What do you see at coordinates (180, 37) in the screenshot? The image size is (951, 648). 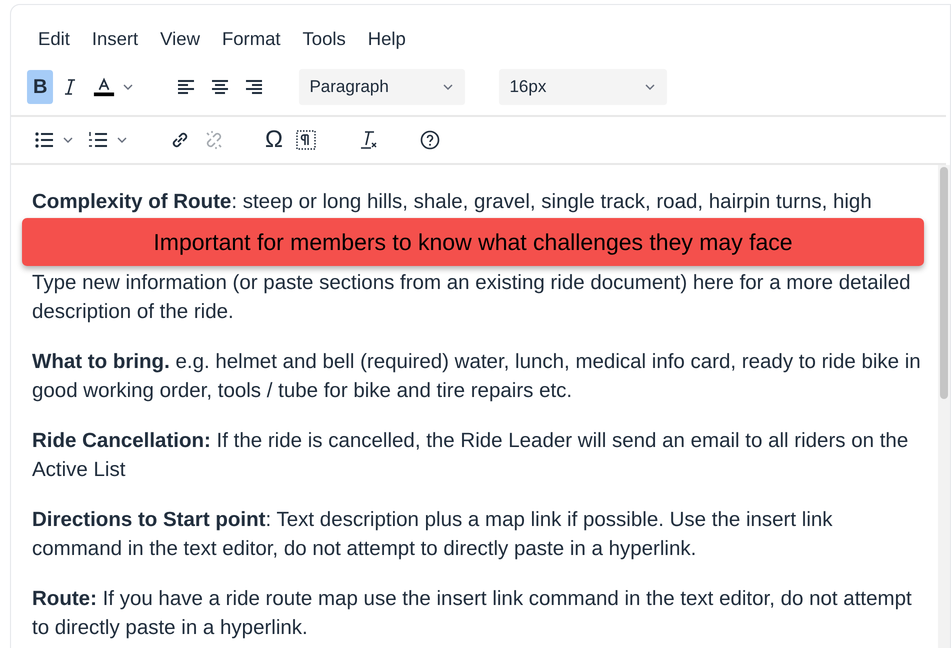 I see `menu-item: View` at bounding box center [180, 37].